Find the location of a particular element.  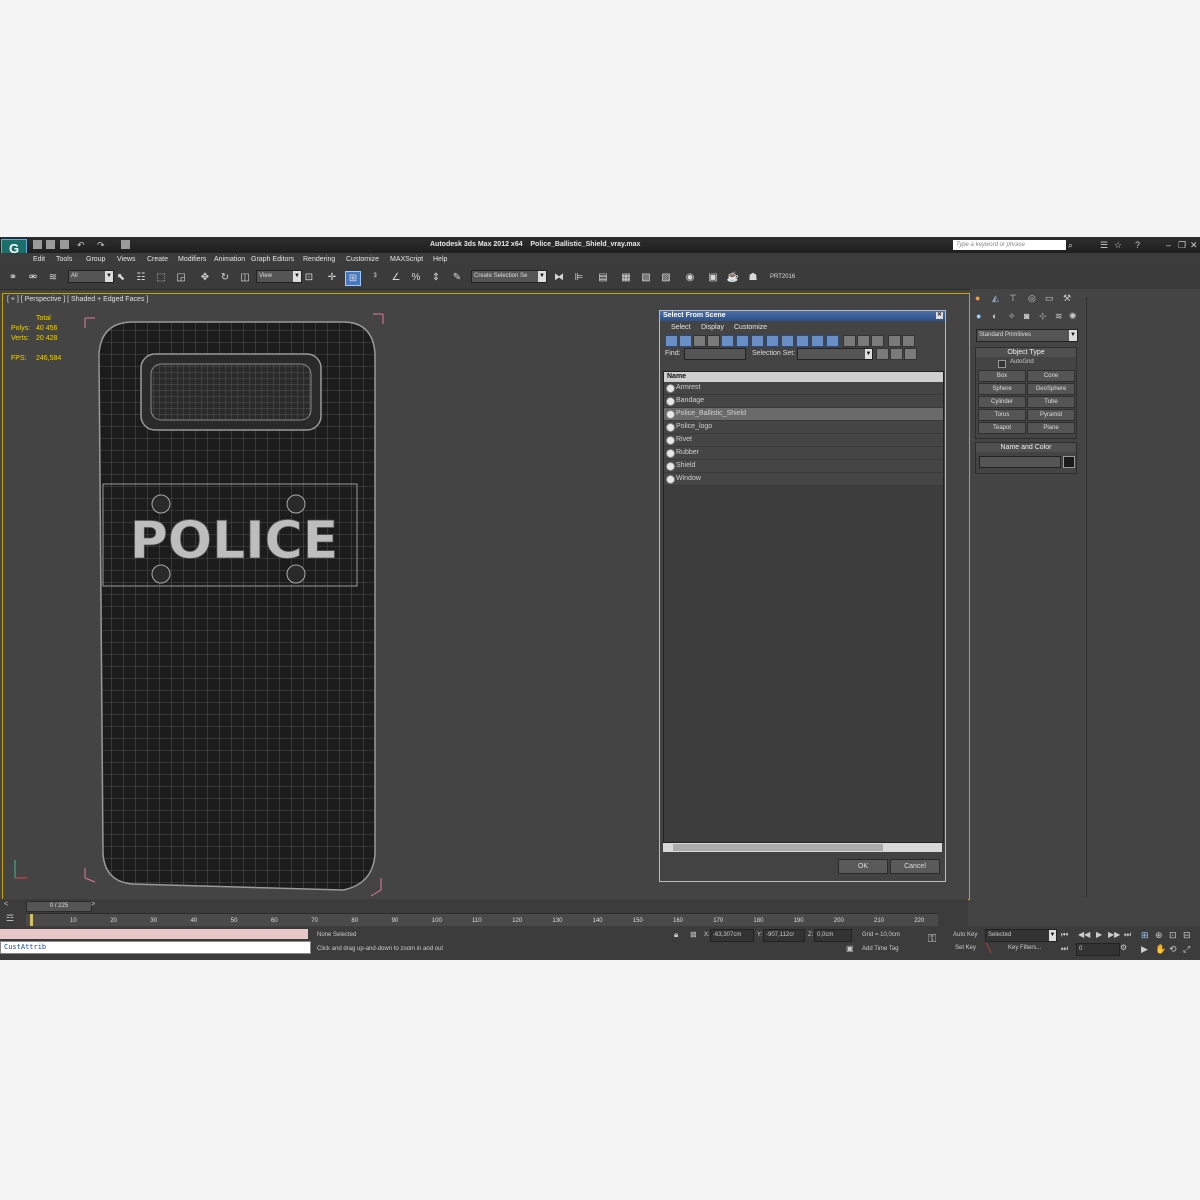

list-item: Armrest is located at coordinates (803, 388).